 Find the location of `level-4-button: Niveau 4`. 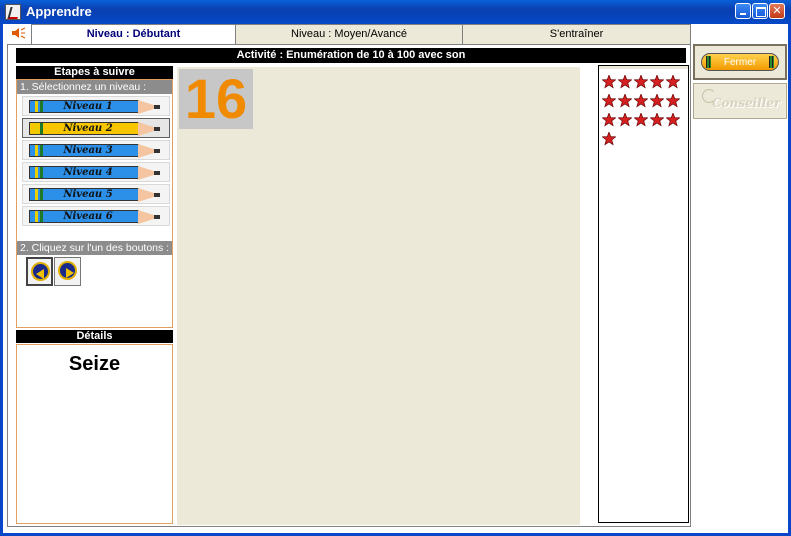

level-4-button: Niveau 4 is located at coordinates (96, 172).